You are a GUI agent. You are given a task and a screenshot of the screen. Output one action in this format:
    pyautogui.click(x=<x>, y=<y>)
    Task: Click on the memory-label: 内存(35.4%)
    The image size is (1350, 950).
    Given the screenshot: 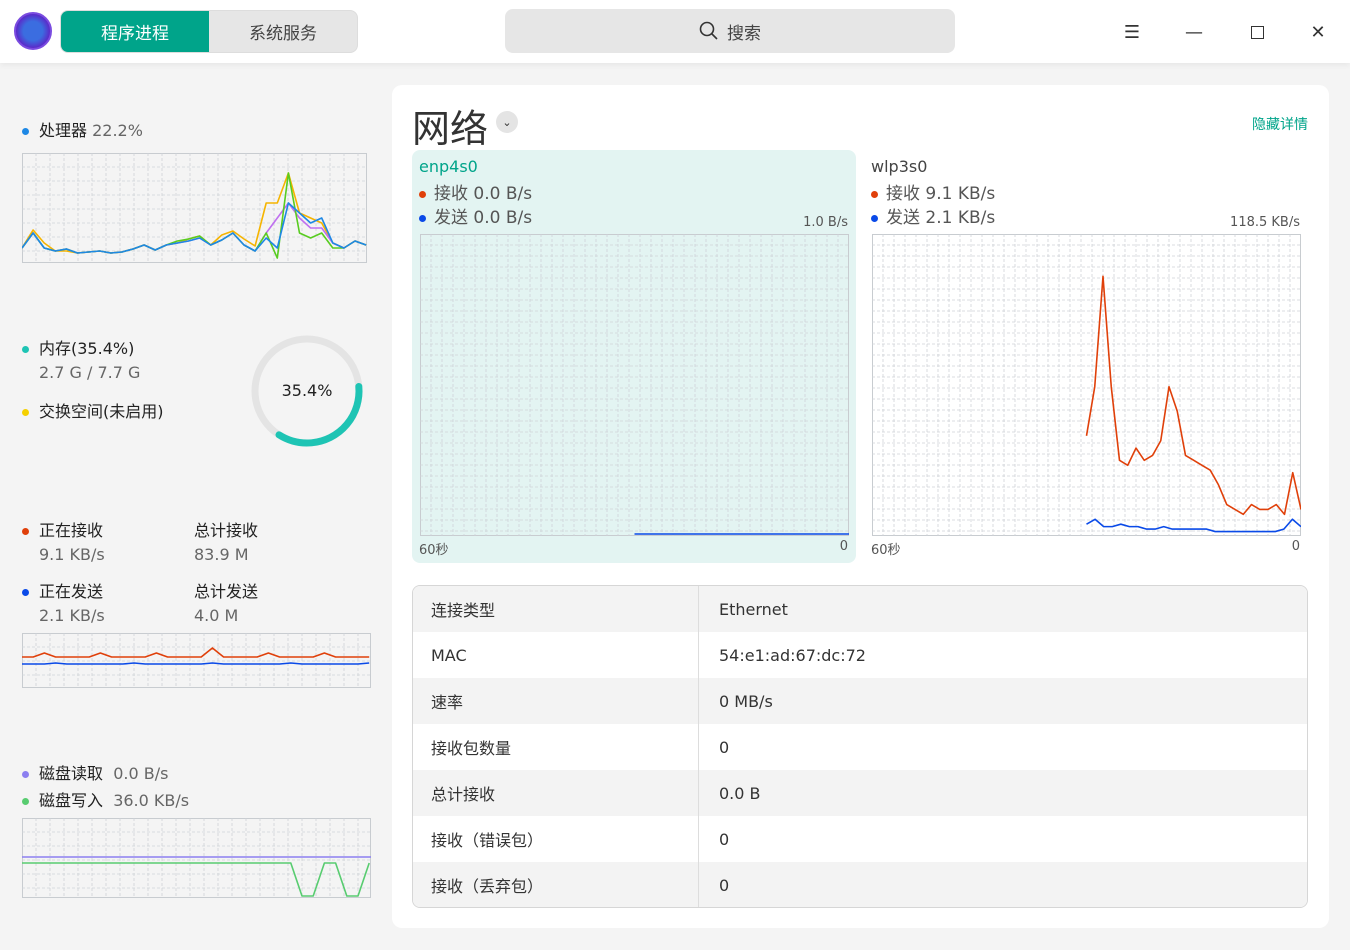 What is the action you would take?
    pyautogui.click(x=87, y=348)
    